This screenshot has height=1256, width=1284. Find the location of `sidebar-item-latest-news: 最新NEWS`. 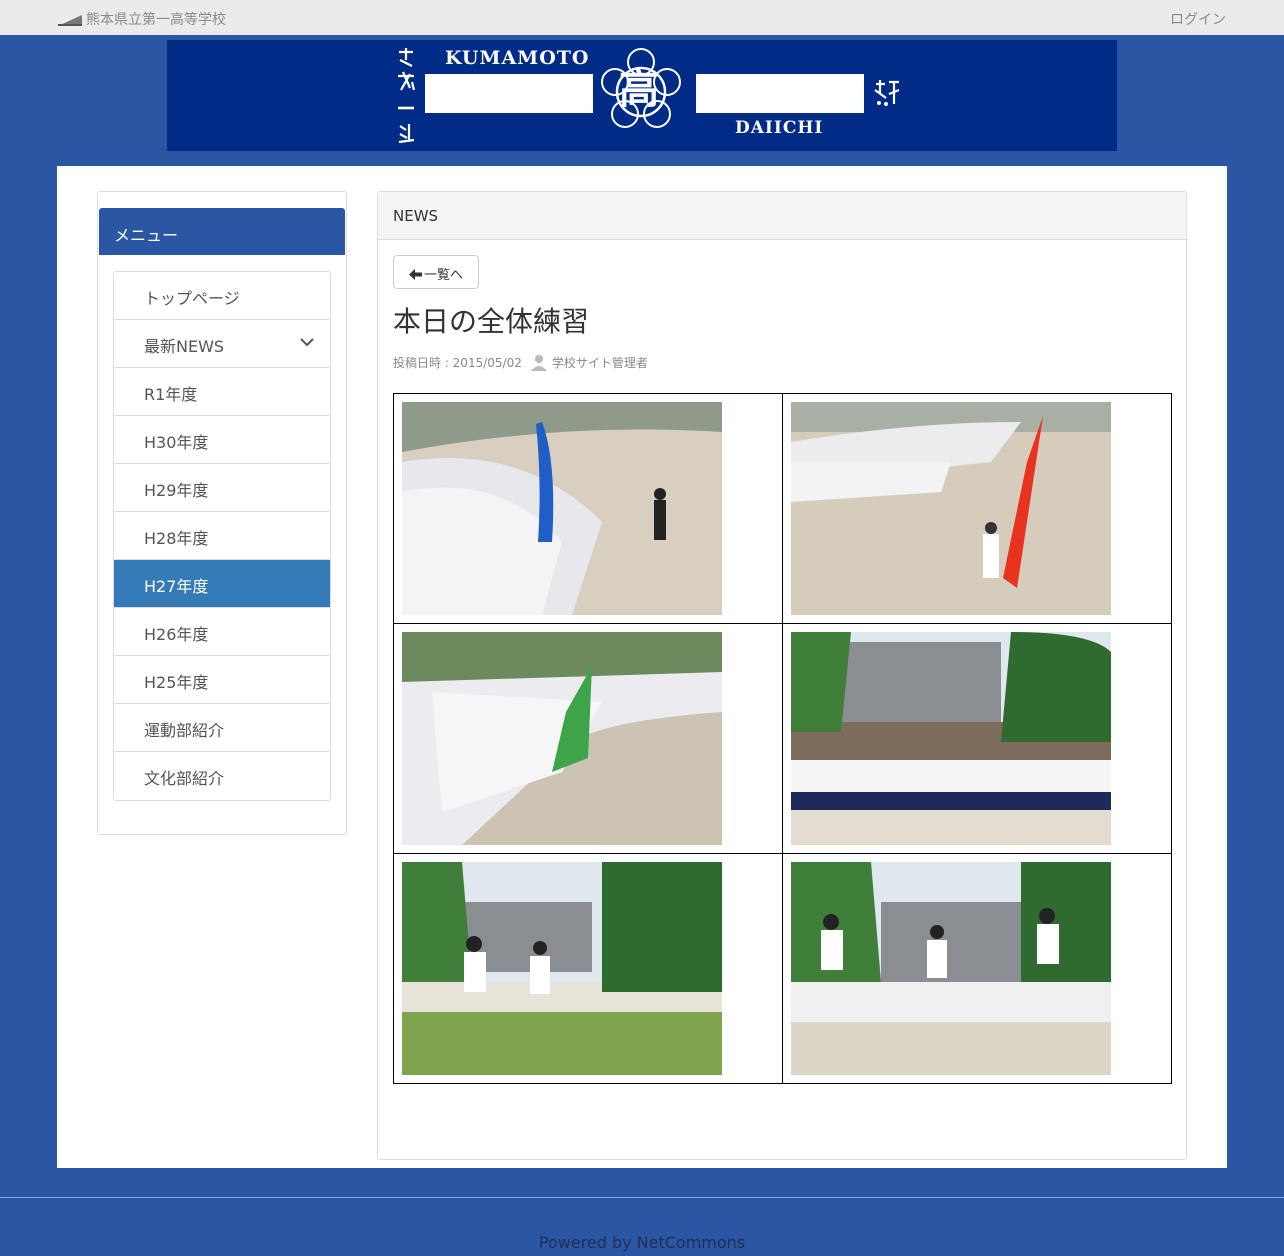

sidebar-item-latest-news: 最新NEWS is located at coordinates (222, 344).